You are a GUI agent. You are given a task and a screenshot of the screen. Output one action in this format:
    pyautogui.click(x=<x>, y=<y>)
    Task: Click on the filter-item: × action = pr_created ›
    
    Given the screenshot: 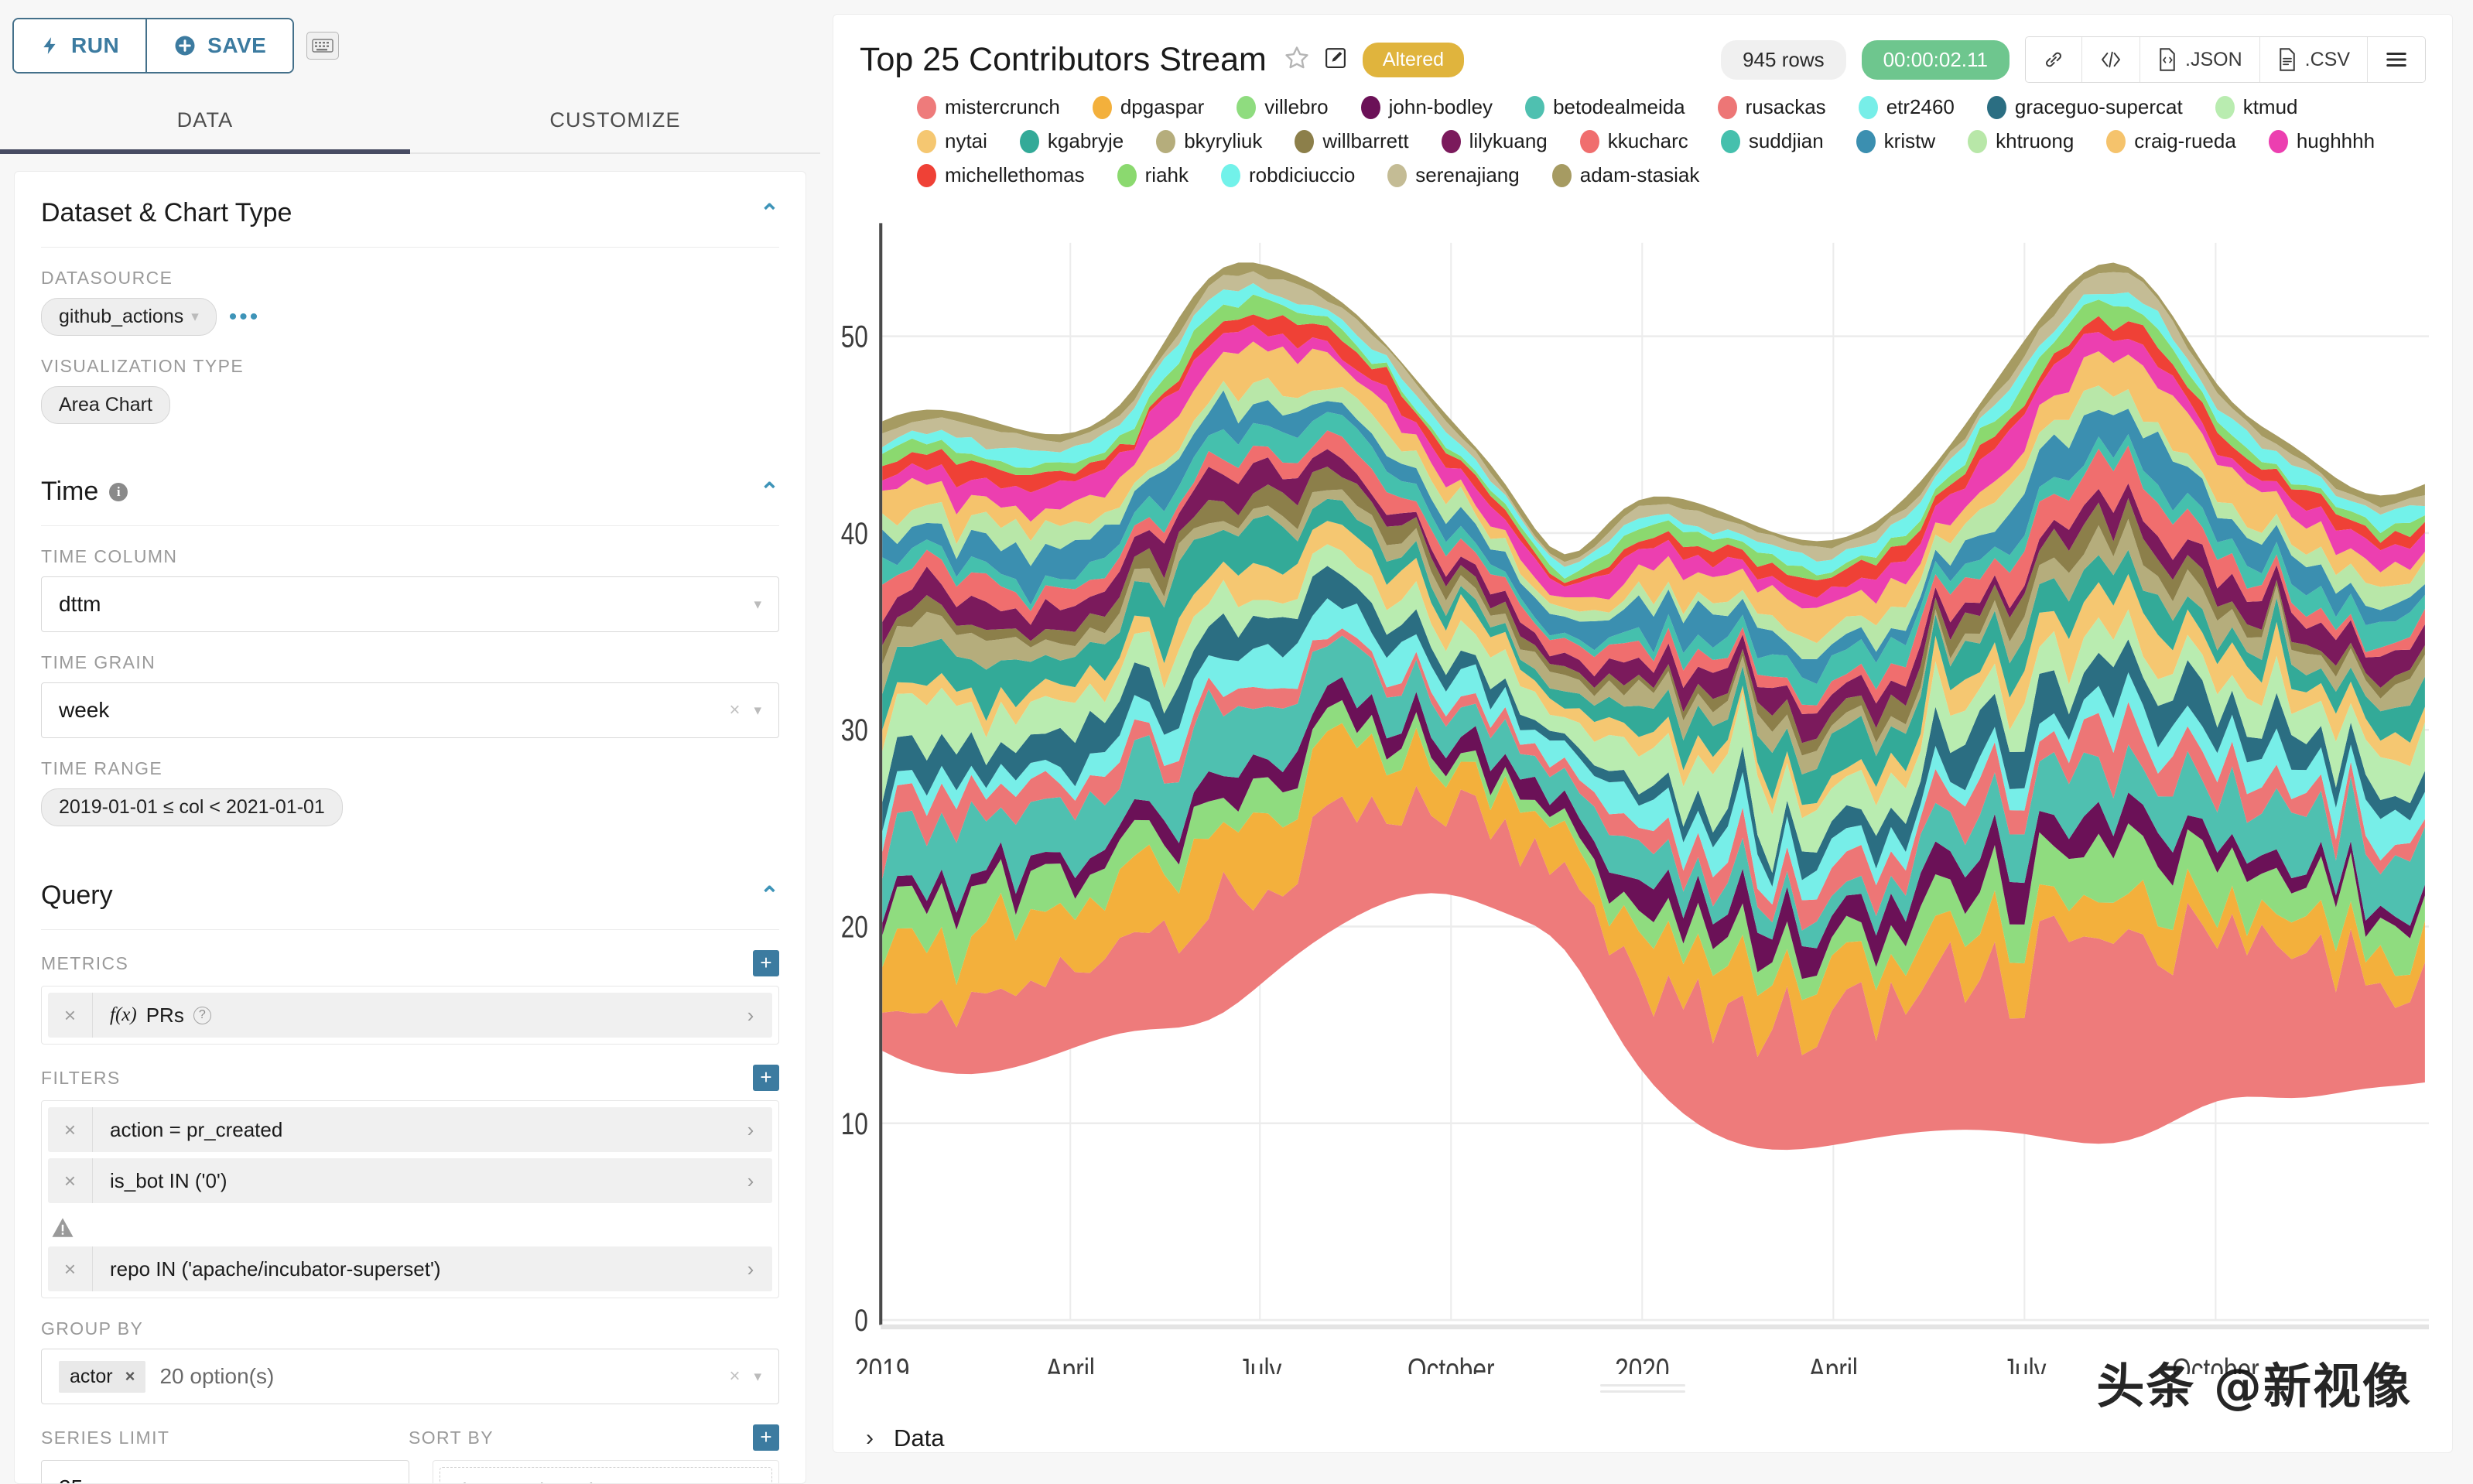 What is the action you would take?
    pyautogui.click(x=410, y=1129)
    